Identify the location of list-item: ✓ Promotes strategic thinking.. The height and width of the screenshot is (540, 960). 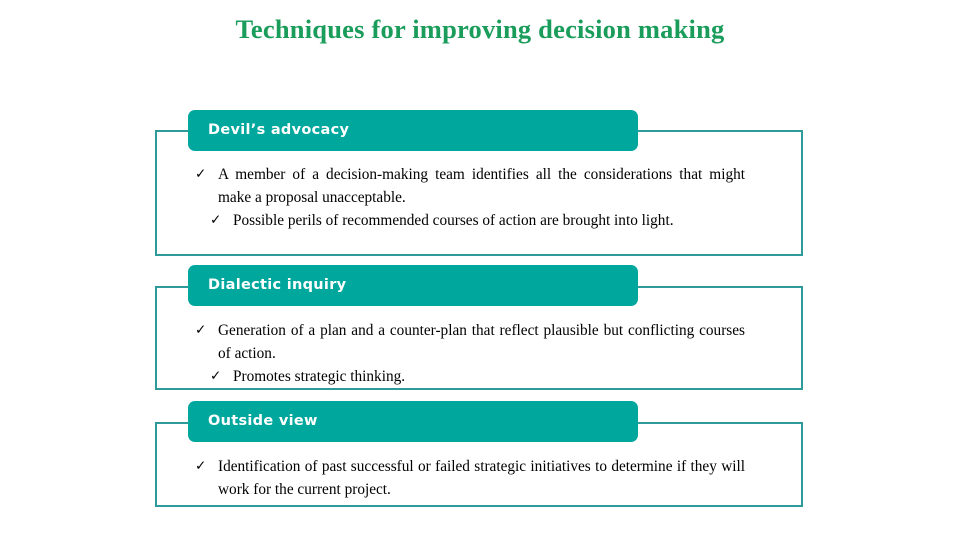
(470, 377).